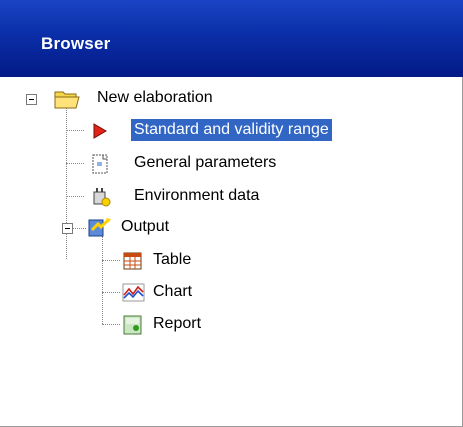 The height and width of the screenshot is (427, 463). What do you see at coordinates (67, 100) in the screenshot?
I see `folder-open-icon` at bounding box center [67, 100].